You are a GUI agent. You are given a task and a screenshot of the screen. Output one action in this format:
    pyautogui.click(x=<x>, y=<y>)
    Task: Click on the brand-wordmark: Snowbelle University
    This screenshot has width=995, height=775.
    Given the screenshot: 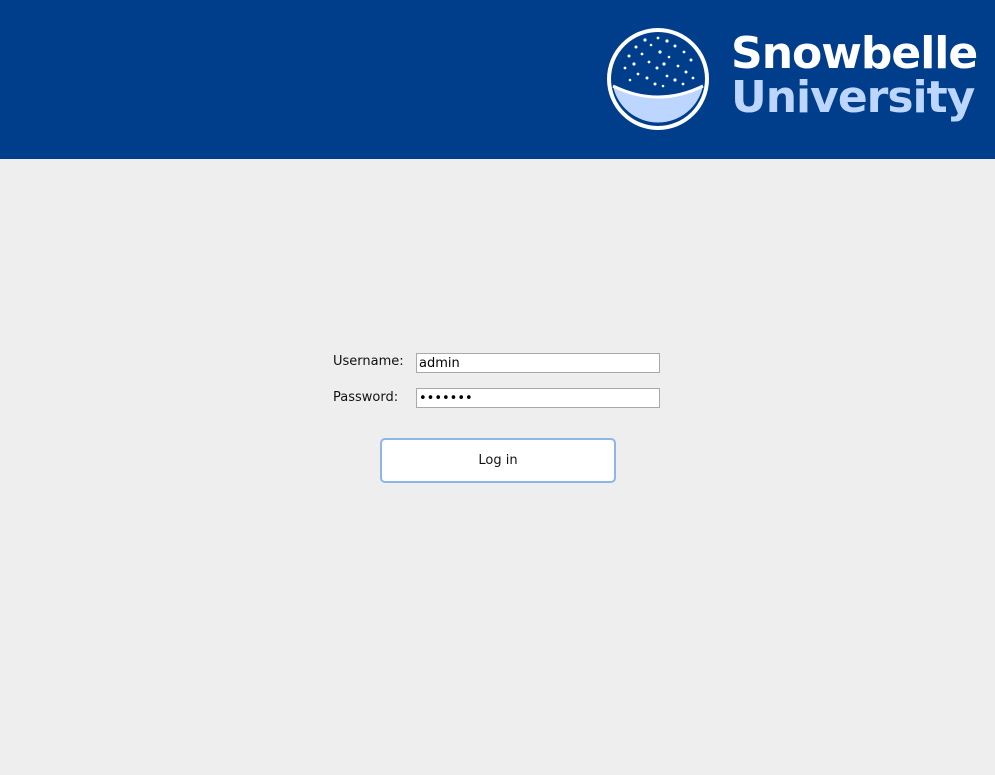 What is the action you would take?
    pyautogui.click(x=854, y=75)
    